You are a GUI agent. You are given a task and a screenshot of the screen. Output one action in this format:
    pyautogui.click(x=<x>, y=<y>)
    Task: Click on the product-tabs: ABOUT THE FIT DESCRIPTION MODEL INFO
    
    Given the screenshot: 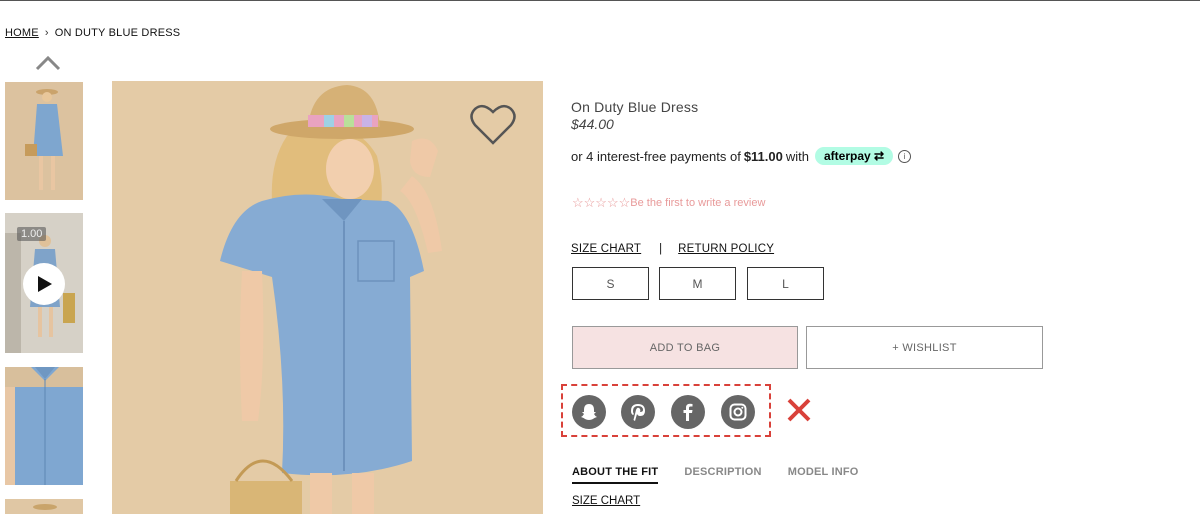 What is the action you would take?
    pyautogui.click(x=728, y=475)
    